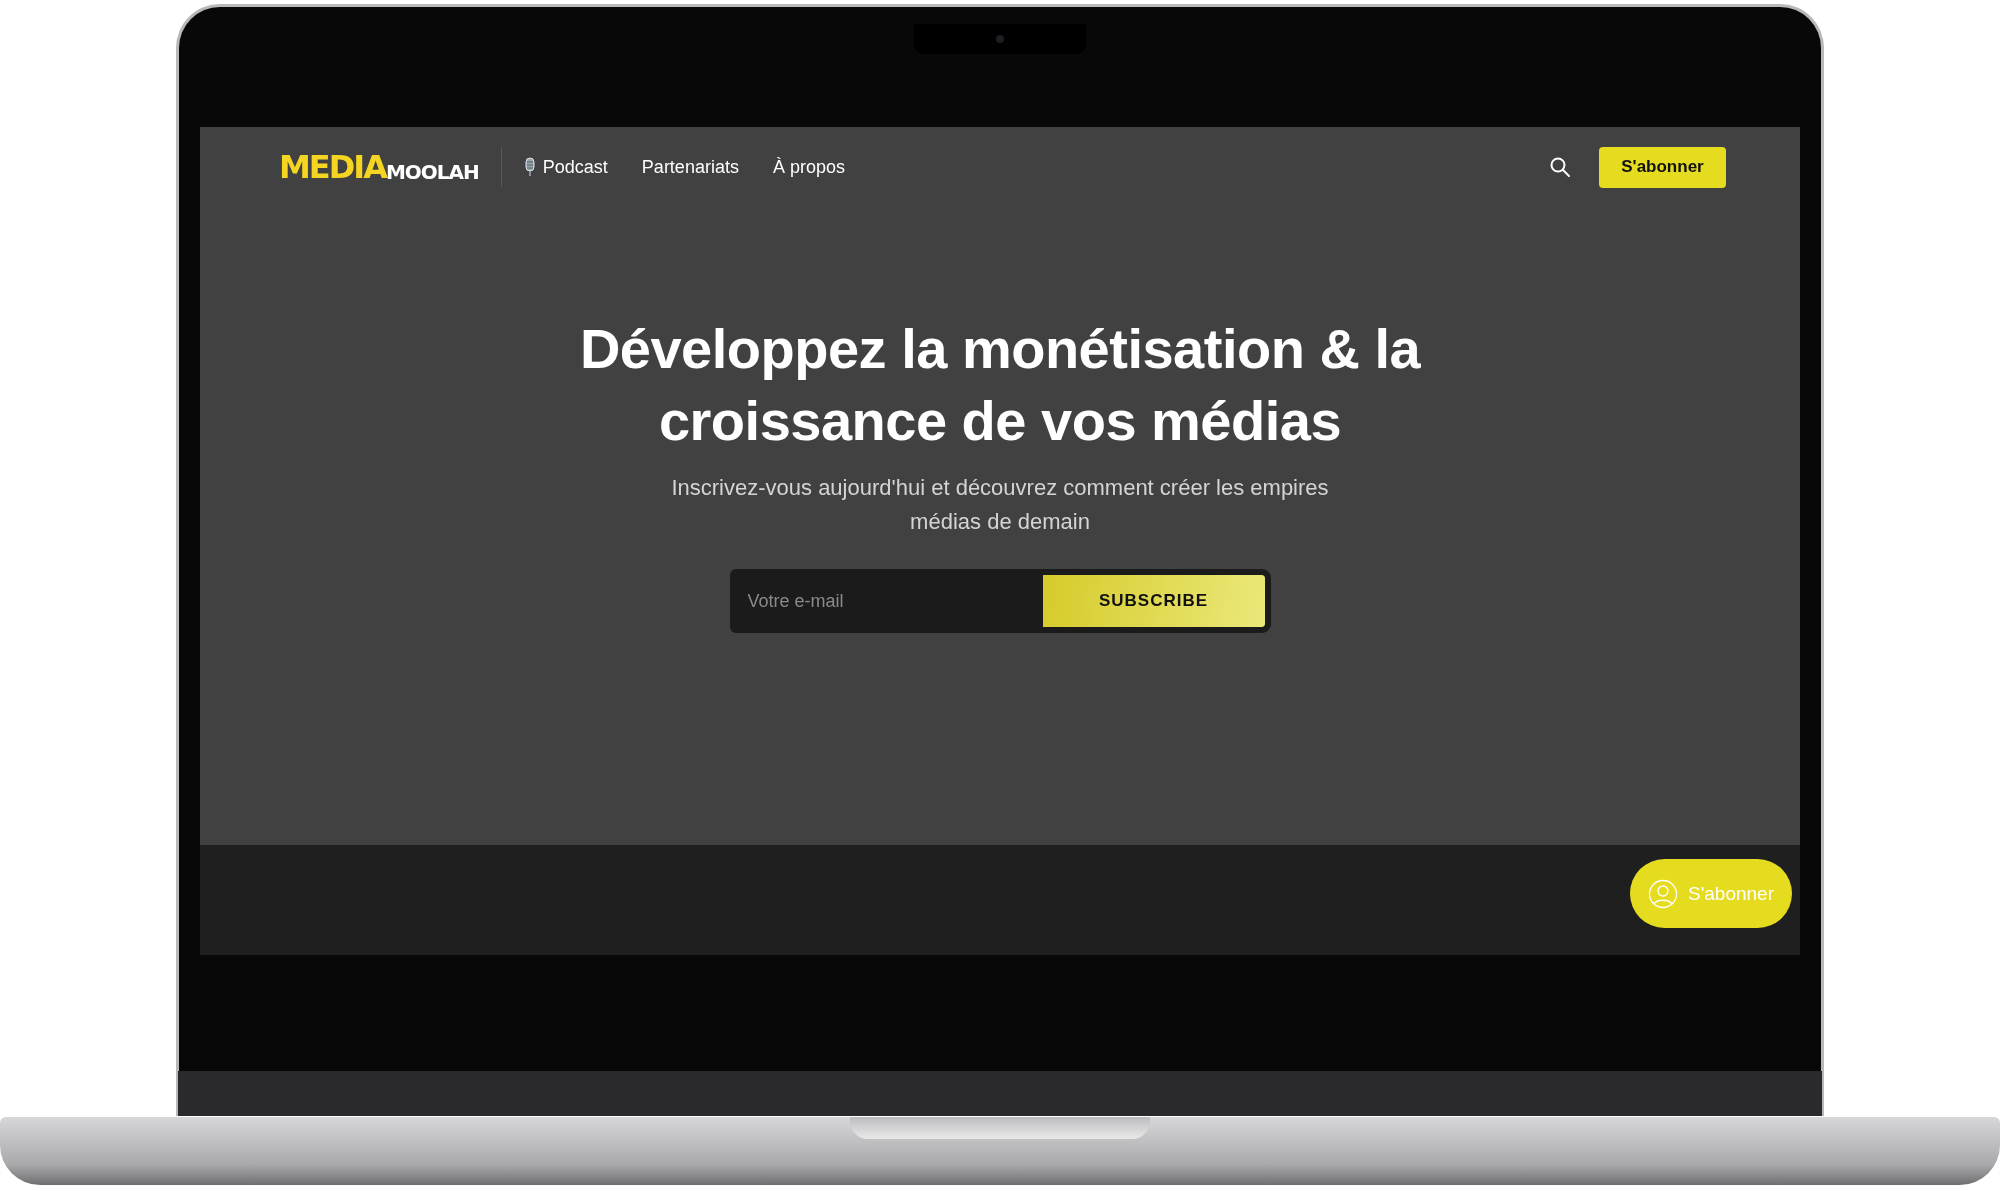  What do you see at coordinates (1000, 39) in the screenshot?
I see `camera-lens` at bounding box center [1000, 39].